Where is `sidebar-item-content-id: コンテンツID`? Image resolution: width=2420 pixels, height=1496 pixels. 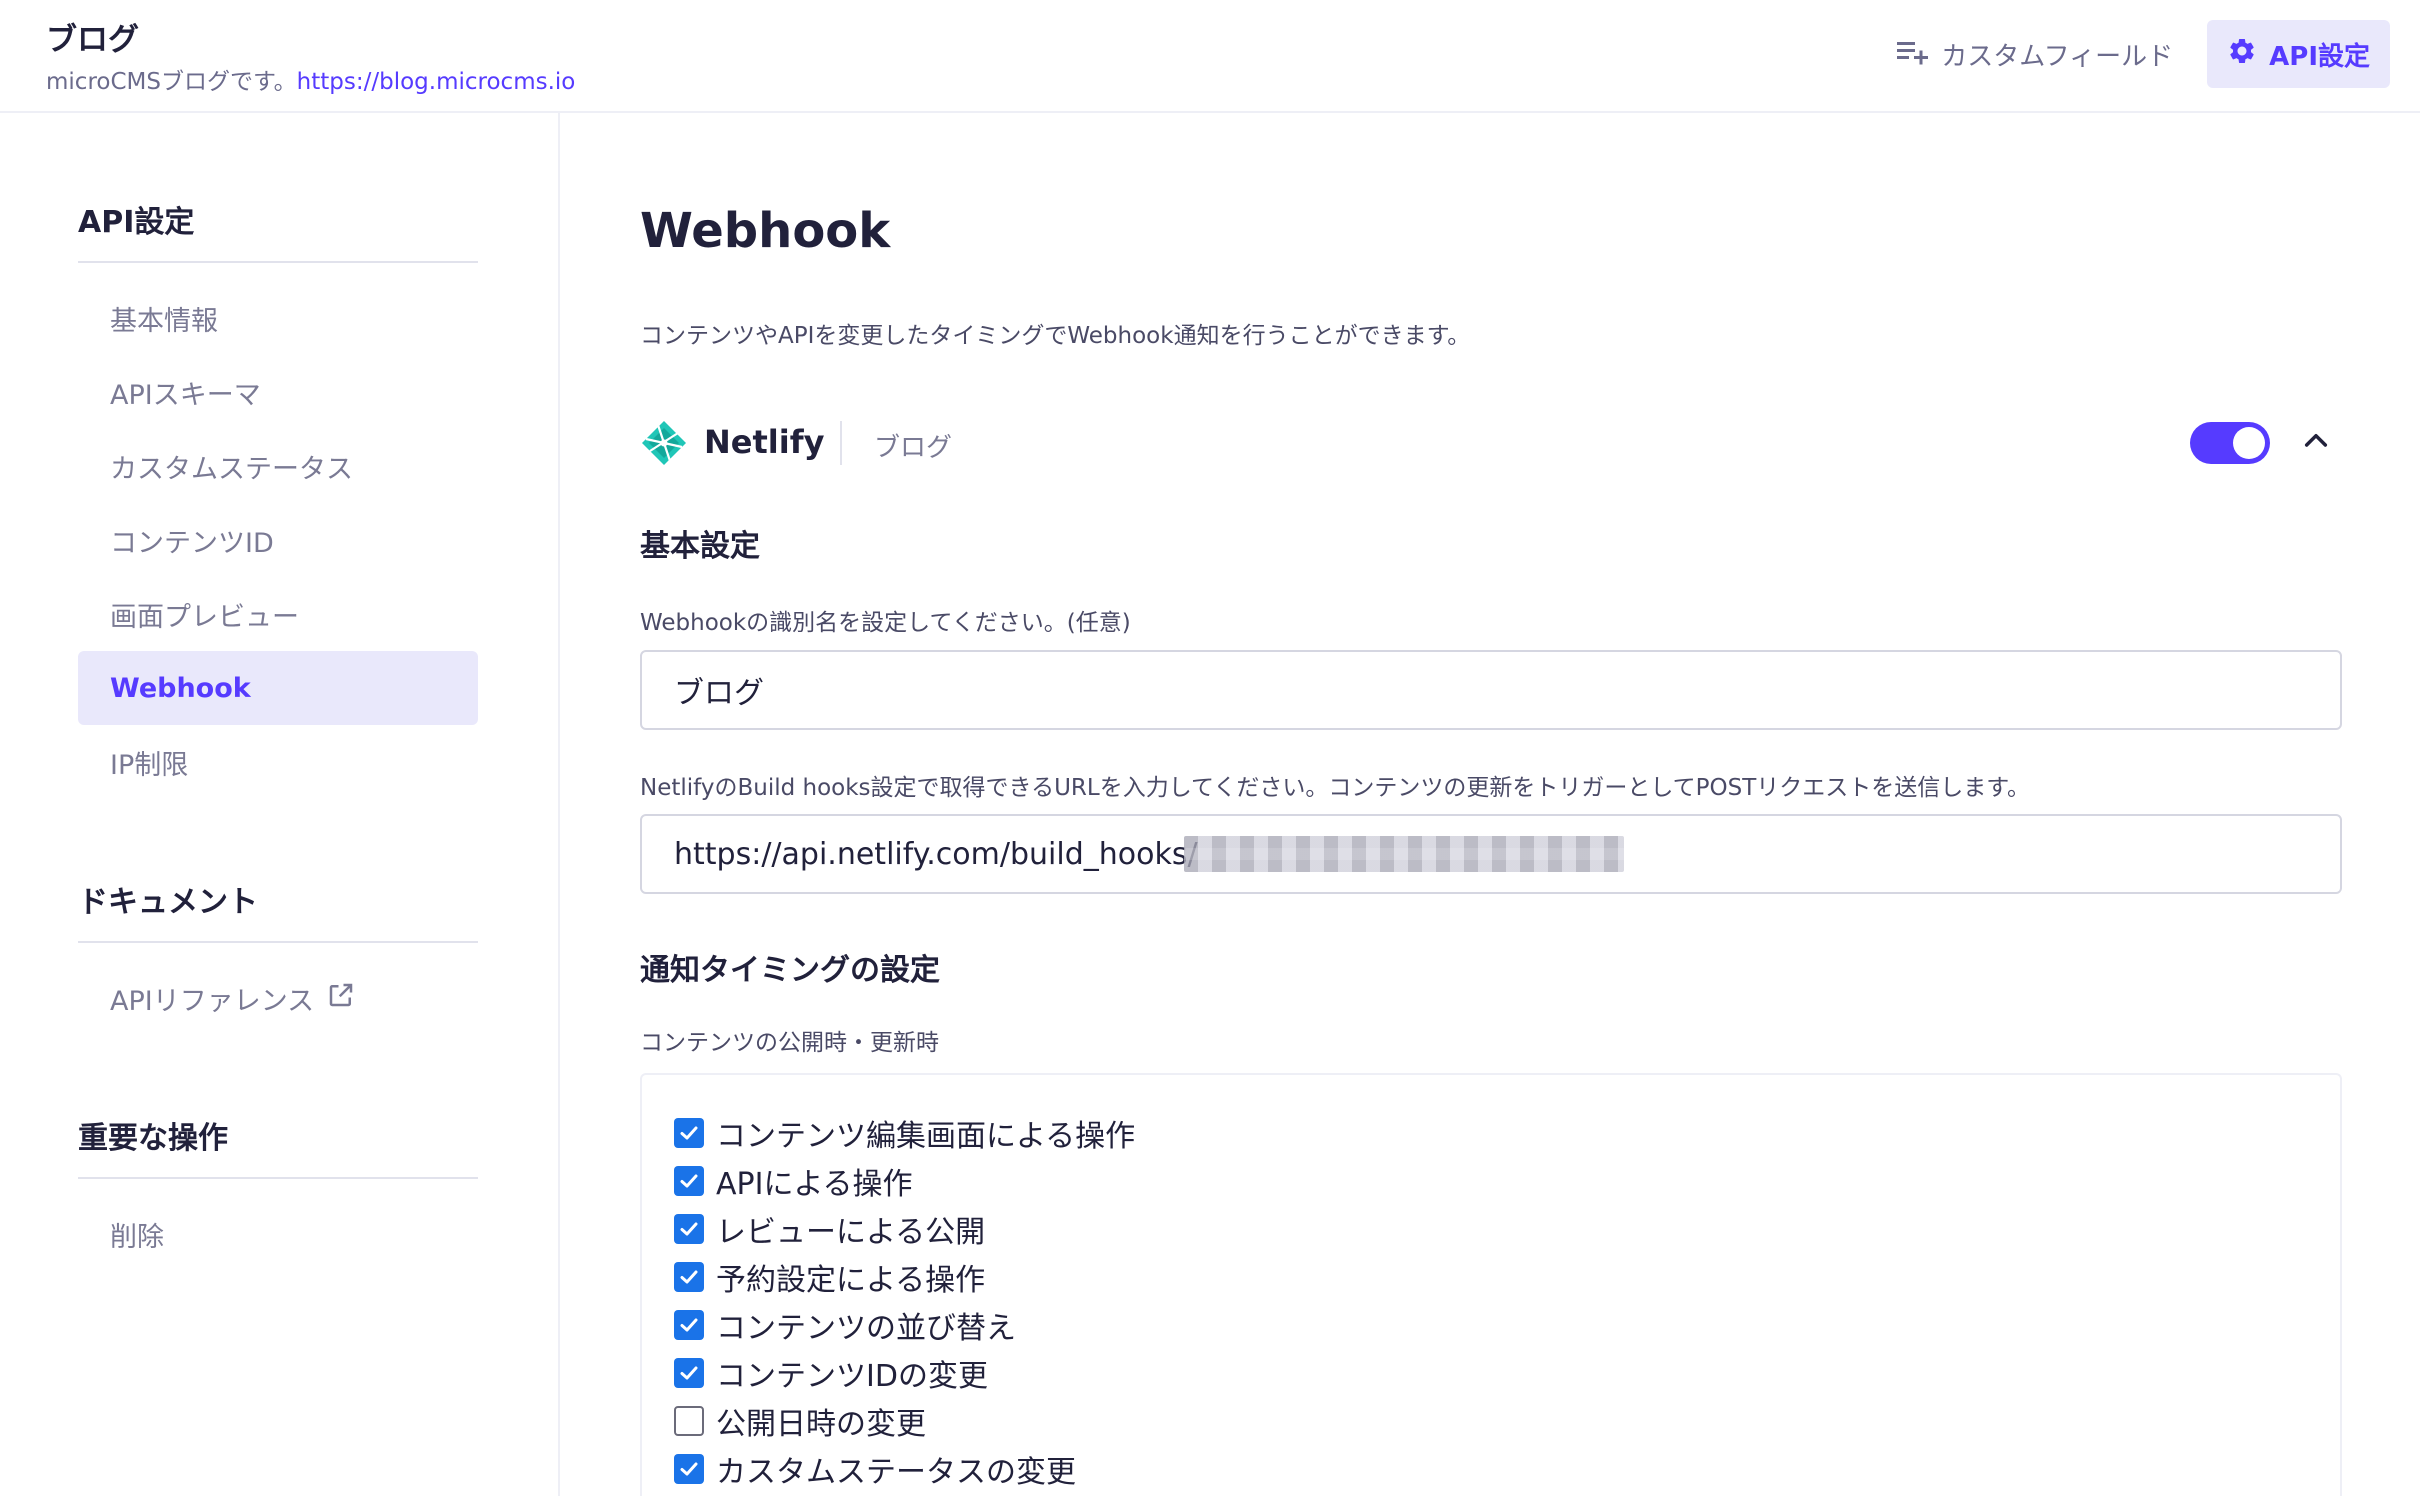
sidebar-item-content-id: コンテンツID is located at coordinates (278, 540).